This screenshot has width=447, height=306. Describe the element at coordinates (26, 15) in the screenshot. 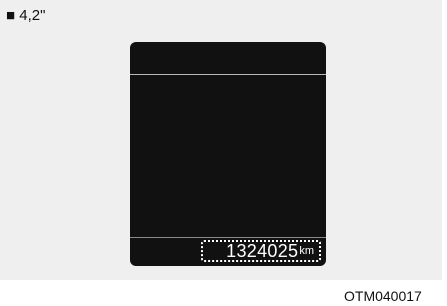

I see `display-size-caption: ■ 4,2"` at that location.